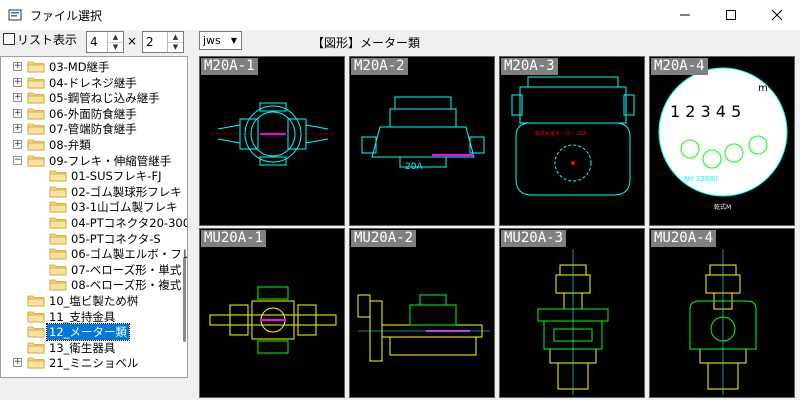 This screenshot has width=800, height=400. I want to click on toolbar: リスト表示 4 ▲ ▼ × 2 ▲ ▼ jws ▼ 【図形】メーター類, so click(400, 43).